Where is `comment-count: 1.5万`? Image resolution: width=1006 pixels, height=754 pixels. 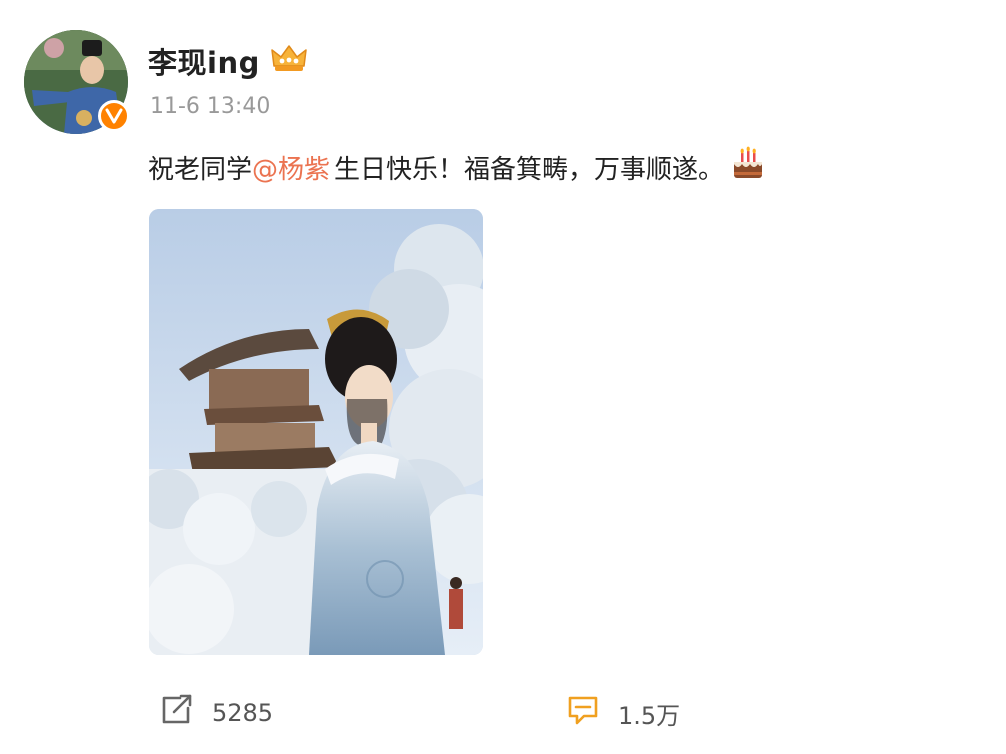 comment-count: 1.5万 is located at coordinates (649, 715).